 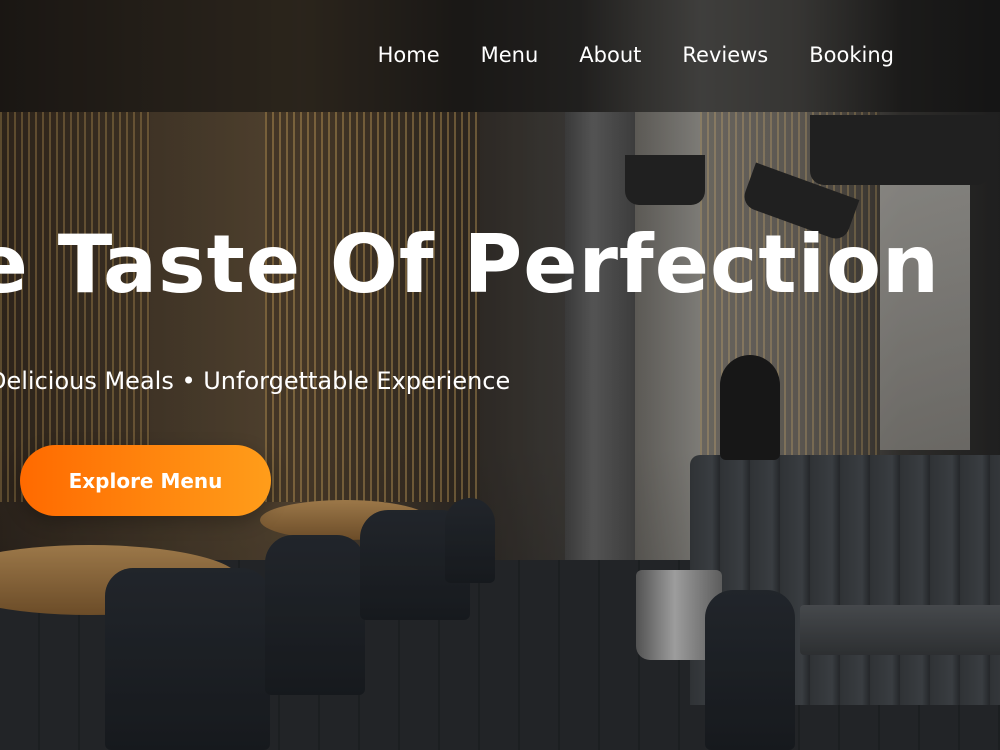 What do you see at coordinates (470, 264) in the screenshot?
I see `hero-title: The Taste Of Perfection` at bounding box center [470, 264].